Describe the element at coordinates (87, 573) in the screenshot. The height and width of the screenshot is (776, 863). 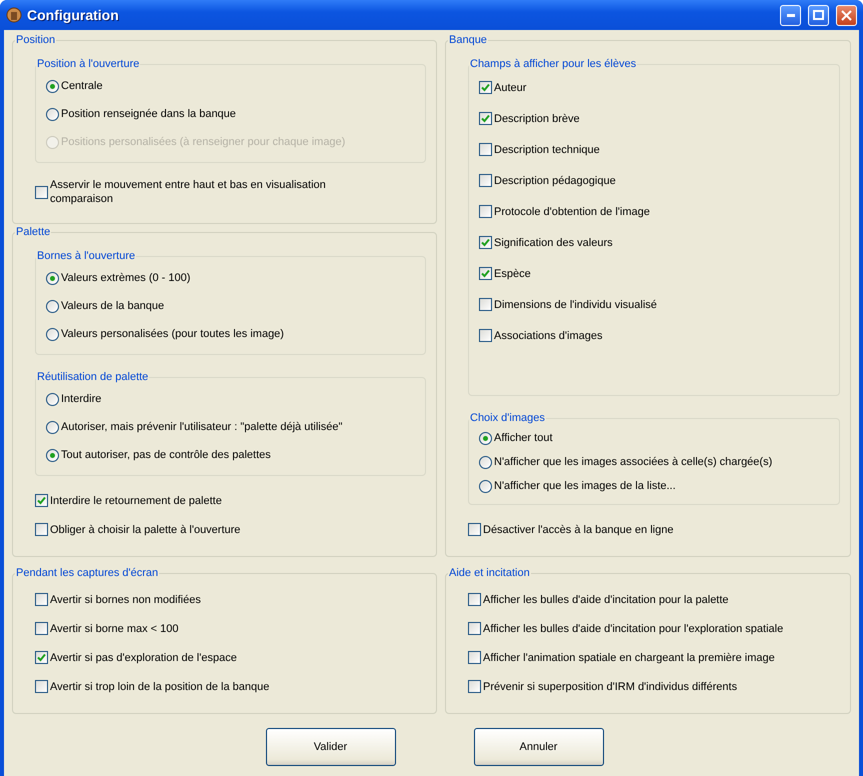
I see `group-title: Pendant les captures d'écran` at that location.